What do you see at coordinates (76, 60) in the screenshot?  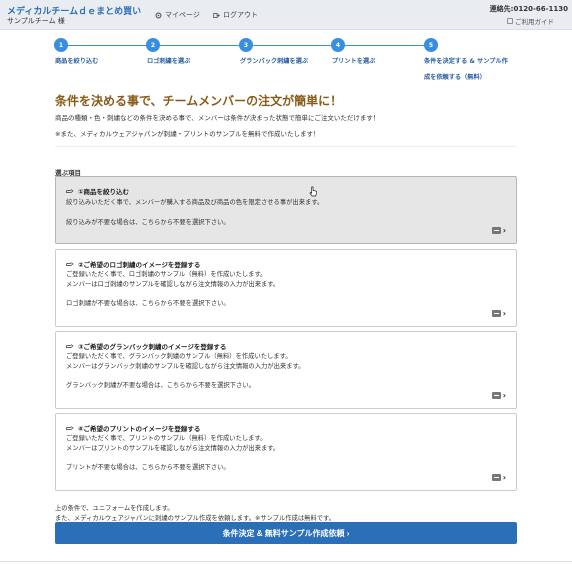 I see `step-1-label: 商品を絞り込む` at bounding box center [76, 60].